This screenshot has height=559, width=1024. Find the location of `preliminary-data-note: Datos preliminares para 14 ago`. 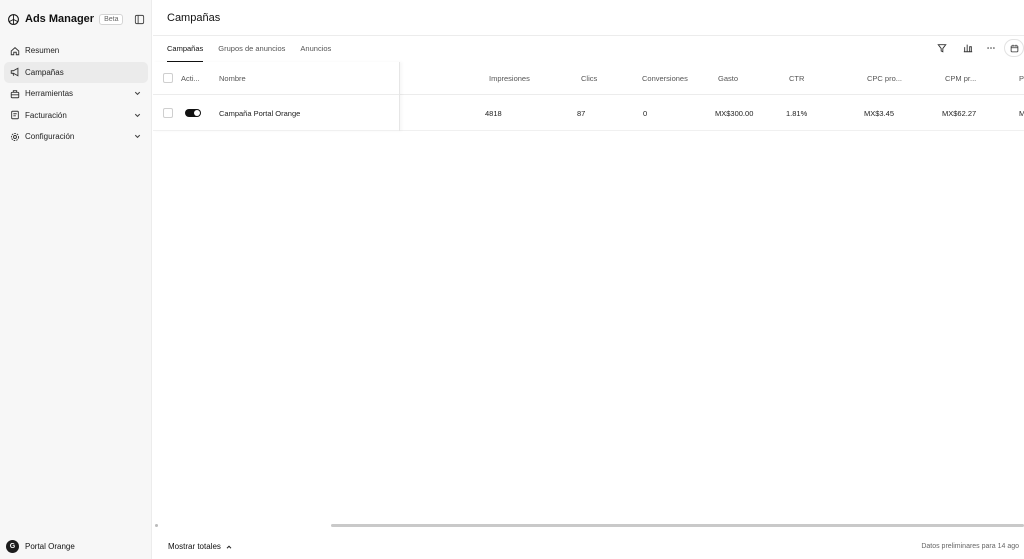

preliminary-data-note: Datos preliminares para 14 ago is located at coordinates (970, 546).